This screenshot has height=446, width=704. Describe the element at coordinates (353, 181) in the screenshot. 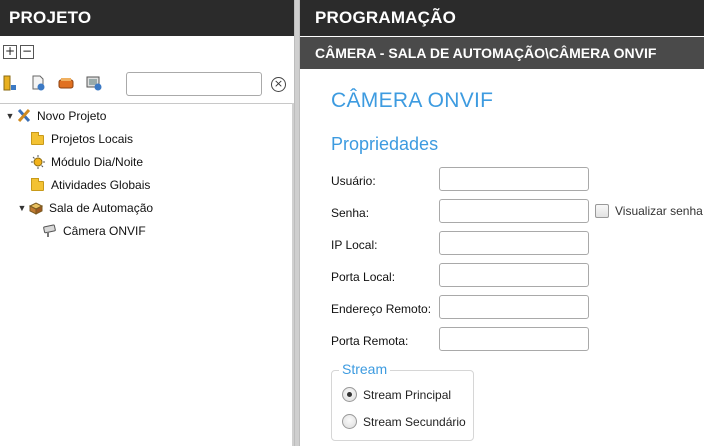

I see `usuario-label: Usuário:` at that location.